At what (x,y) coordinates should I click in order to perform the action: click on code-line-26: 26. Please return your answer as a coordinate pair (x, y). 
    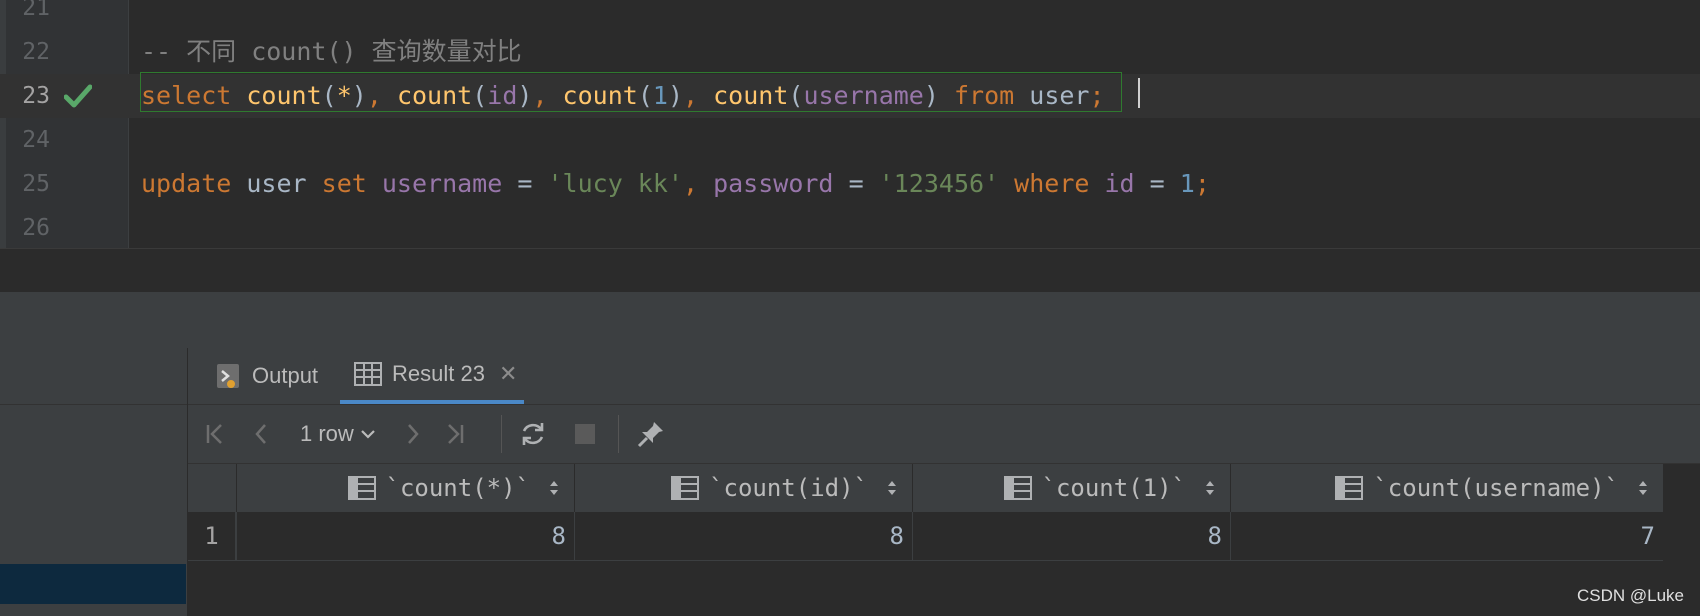
    Looking at the image, I should click on (850, 228).